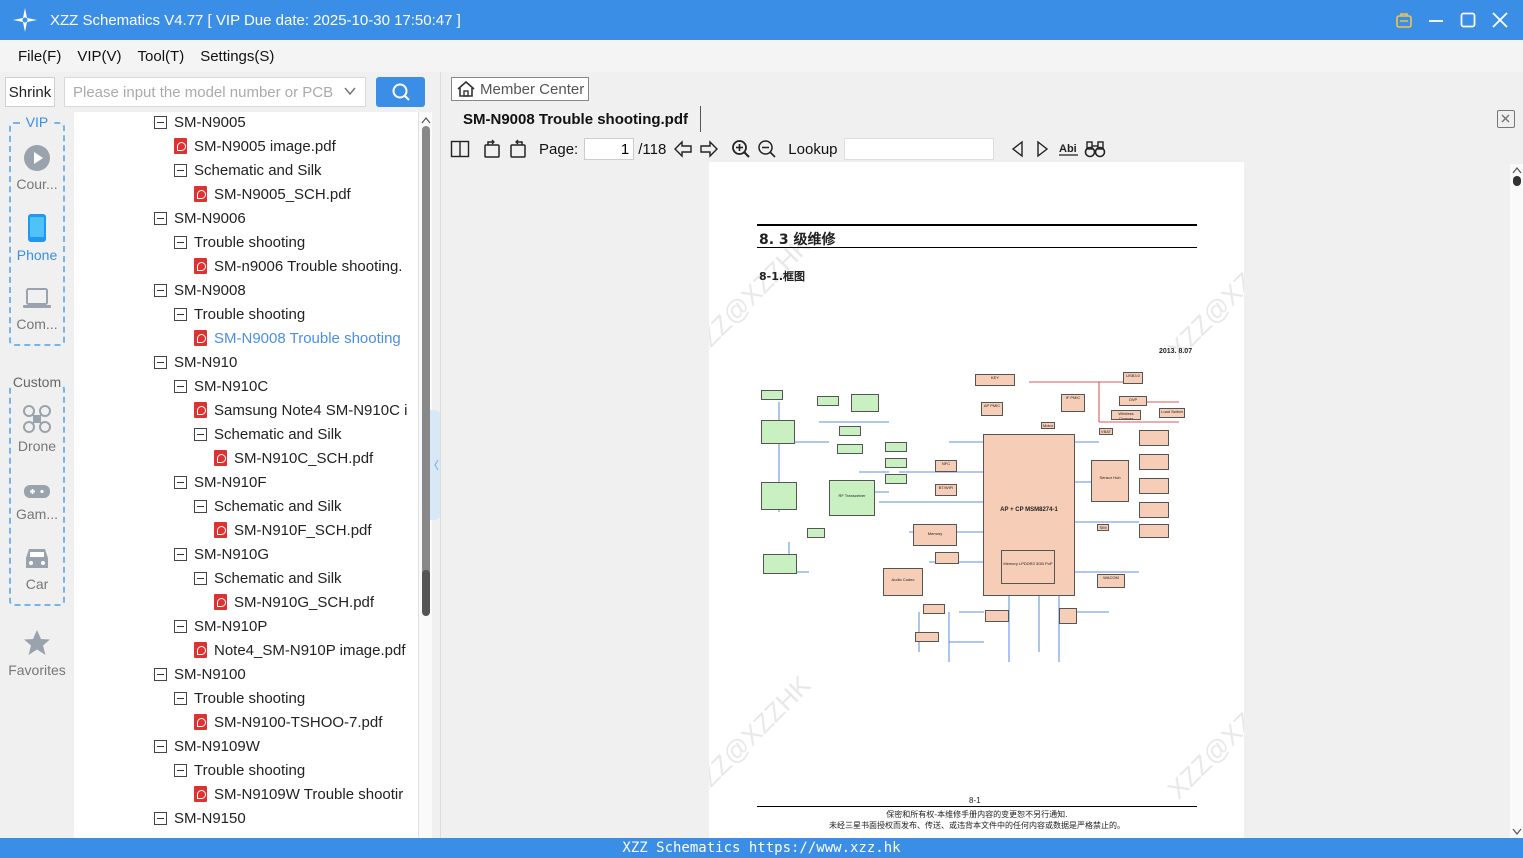 The width and height of the screenshot is (1523, 858). Describe the element at coordinates (518, 149) in the screenshot. I see `rotate-right-icon` at that location.